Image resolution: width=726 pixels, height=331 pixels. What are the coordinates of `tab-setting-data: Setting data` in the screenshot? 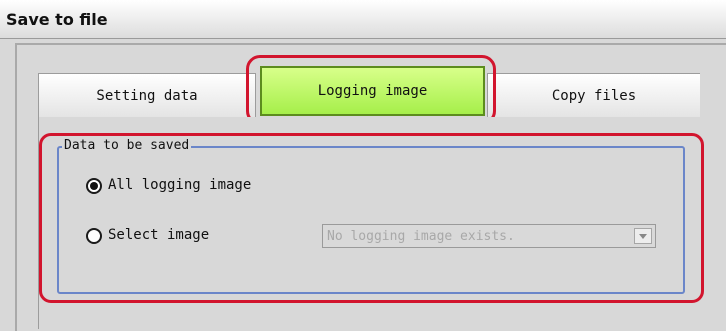 It's located at (147, 95).